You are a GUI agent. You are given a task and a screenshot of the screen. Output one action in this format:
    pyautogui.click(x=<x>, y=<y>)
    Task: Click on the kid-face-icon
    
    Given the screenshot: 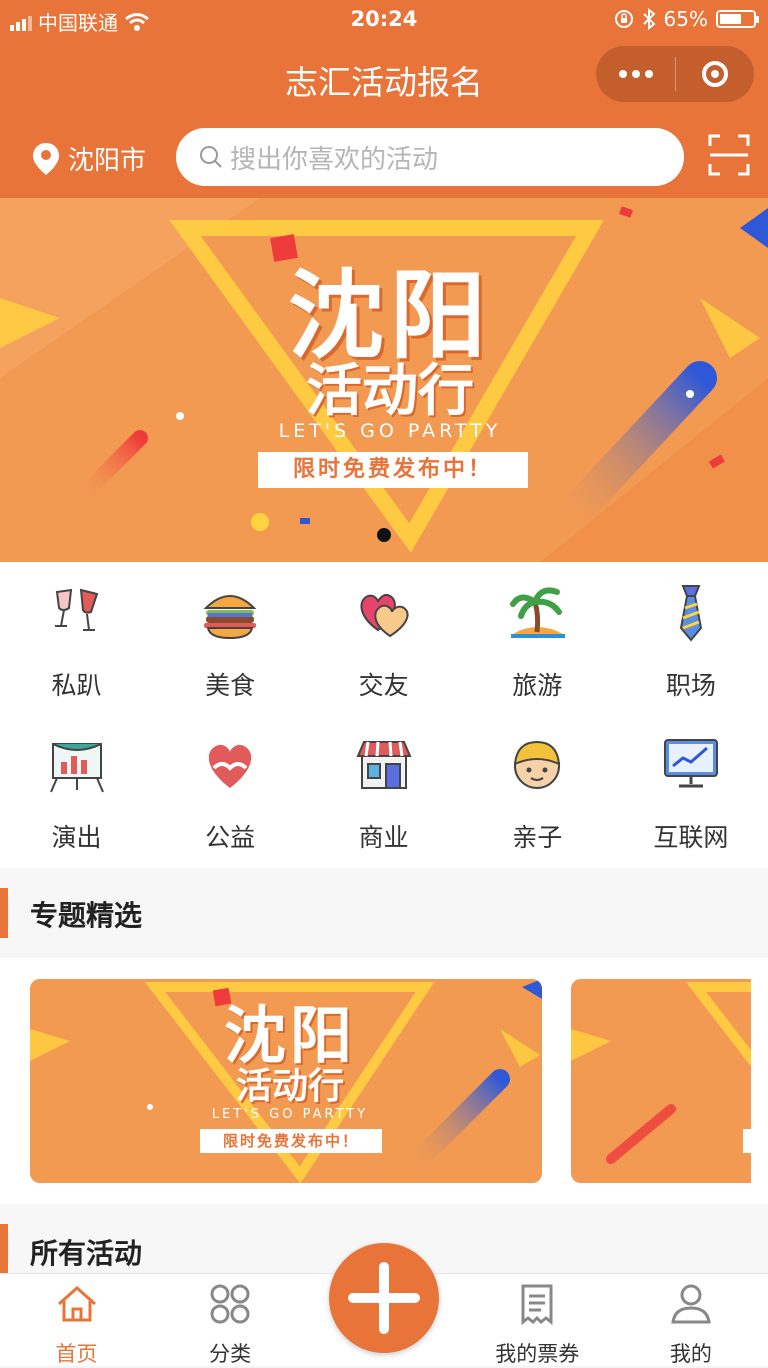 What is the action you would take?
    pyautogui.click(x=537, y=764)
    